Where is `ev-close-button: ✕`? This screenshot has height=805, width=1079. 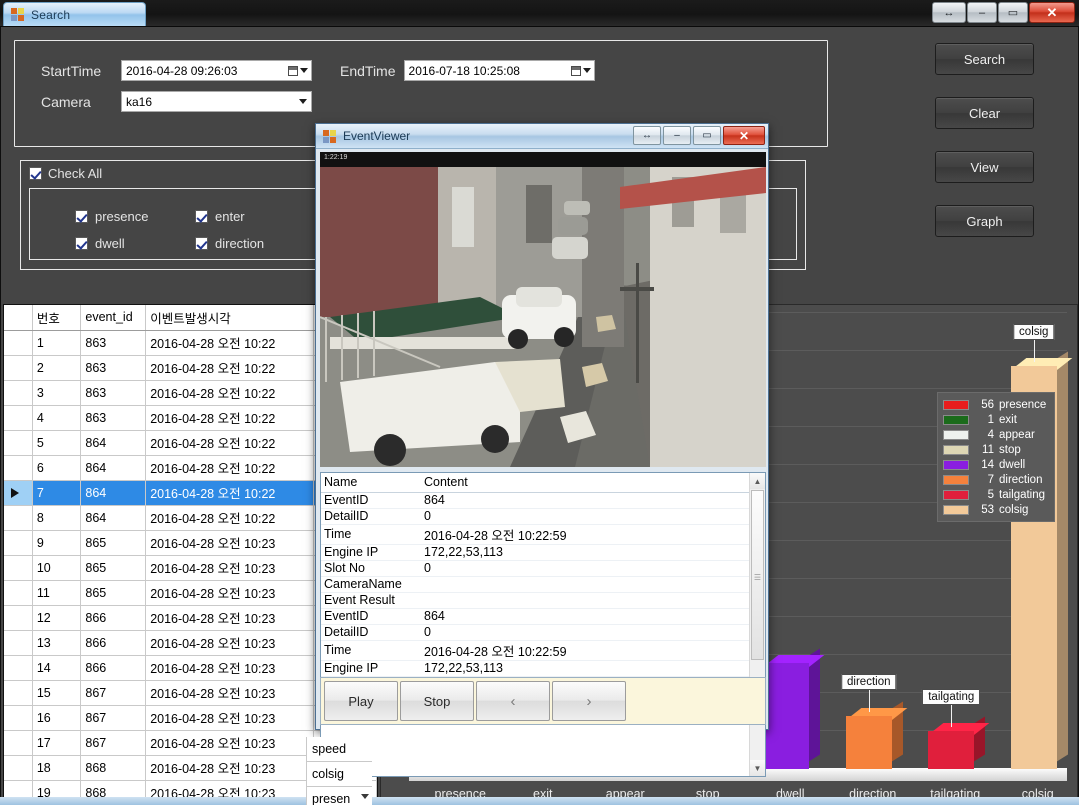
ev-close-button: ✕ is located at coordinates (744, 135).